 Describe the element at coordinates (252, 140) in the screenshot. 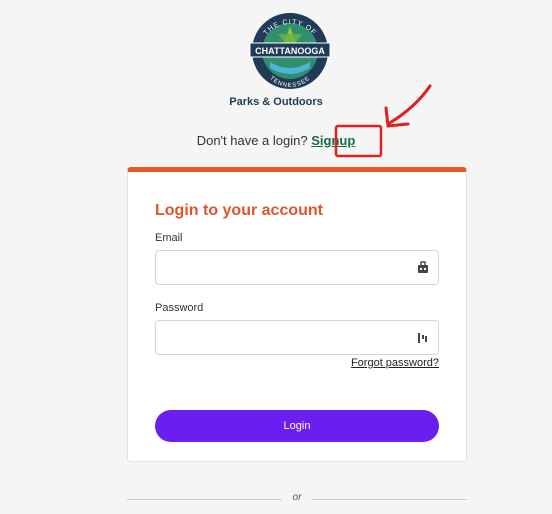

I see `signup-prompt-text: Don't have a login?` at that location.